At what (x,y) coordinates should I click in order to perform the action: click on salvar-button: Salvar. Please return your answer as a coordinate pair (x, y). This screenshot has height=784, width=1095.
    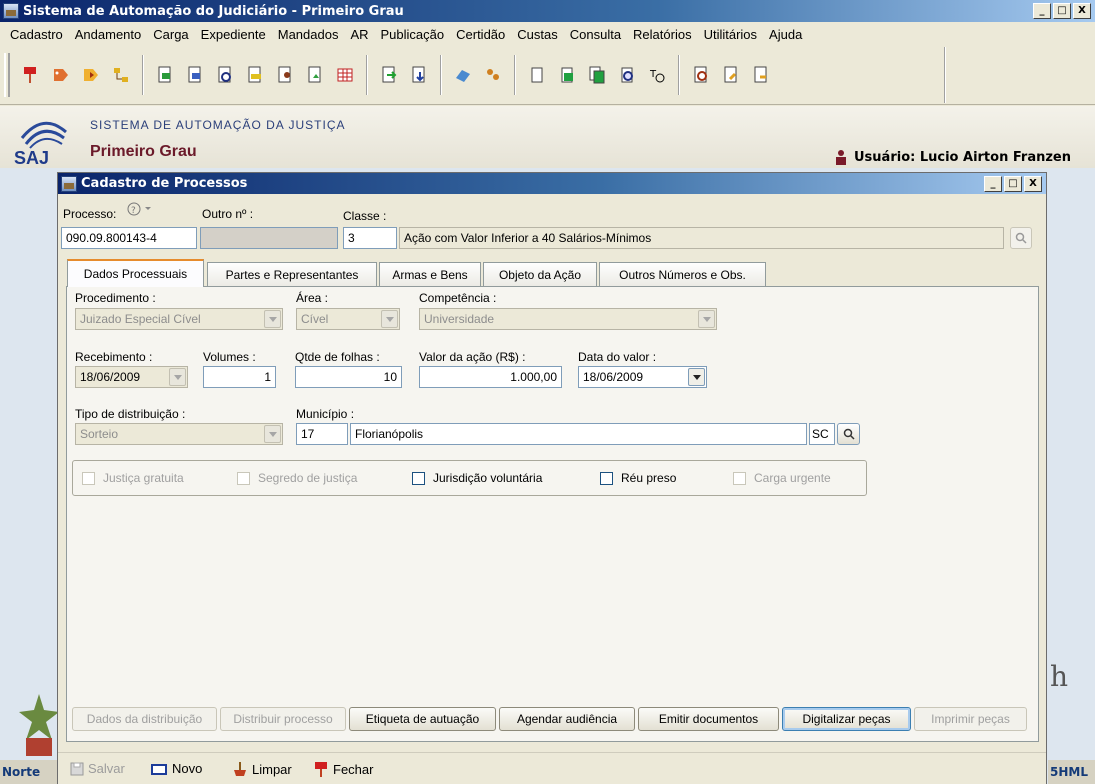
    Looking at the image, I should click on (97, 768).